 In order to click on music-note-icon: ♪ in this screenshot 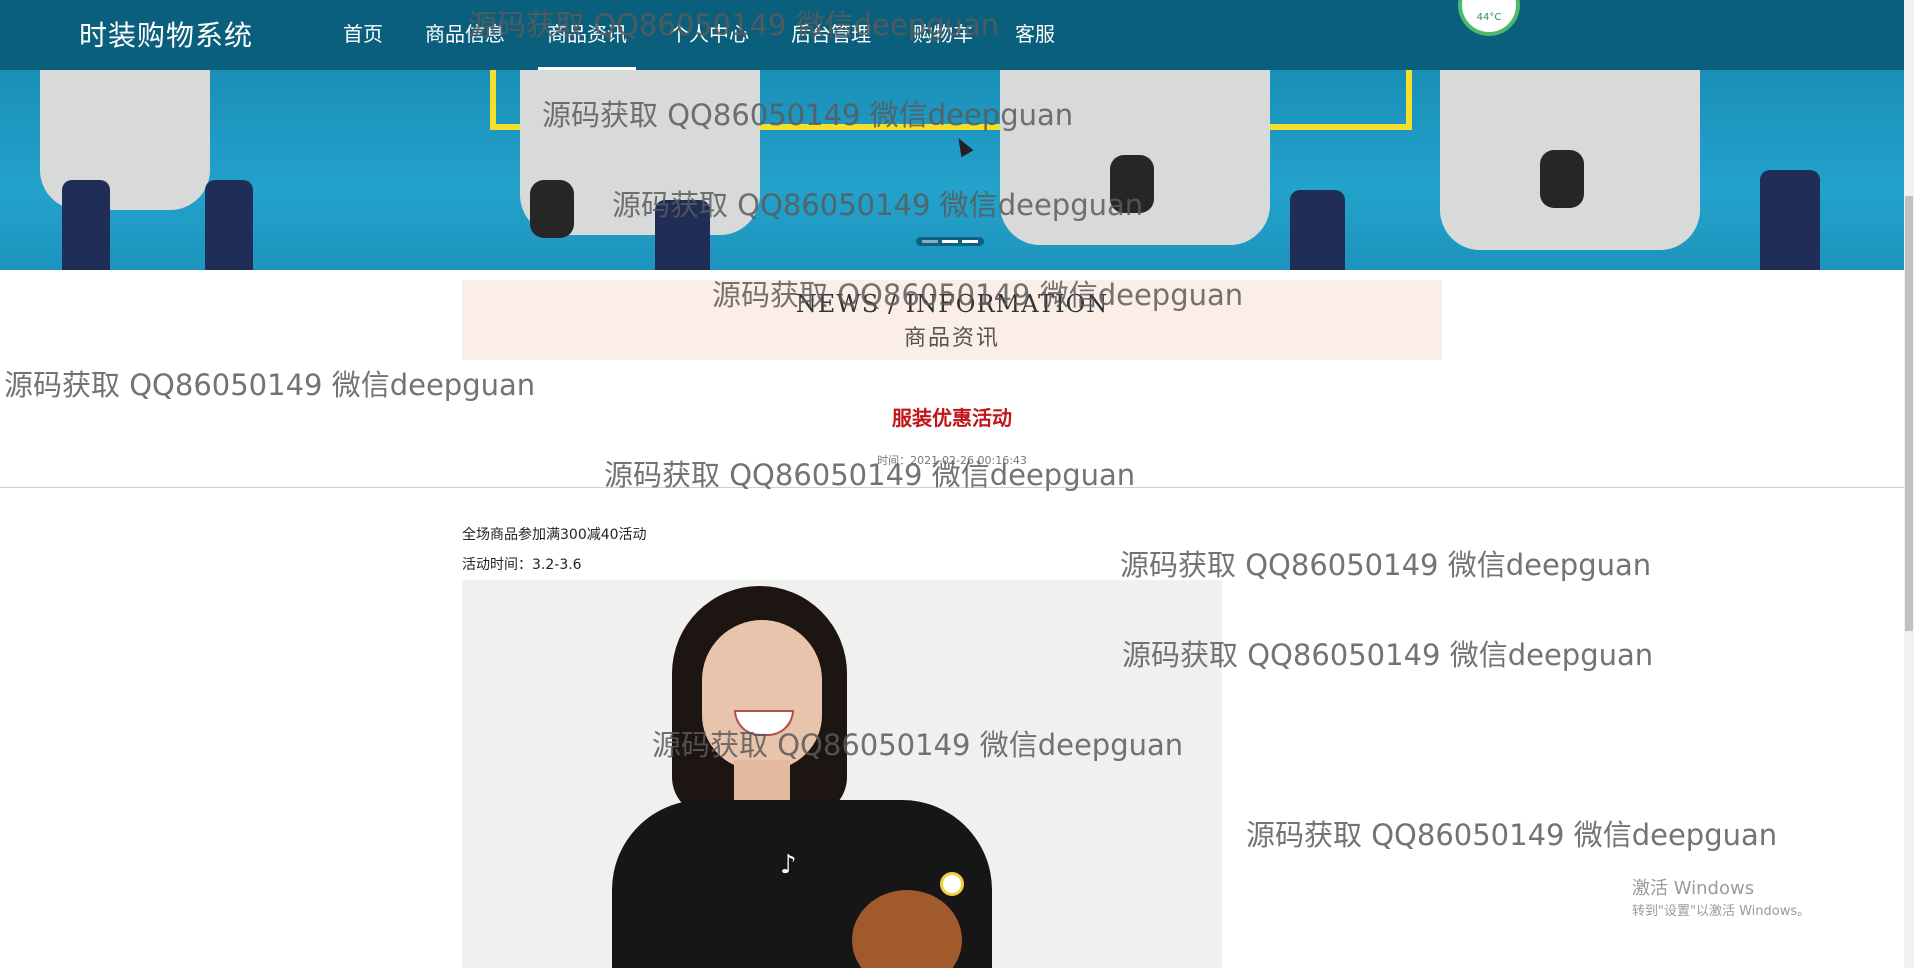, I will do `click(788, 865)`.